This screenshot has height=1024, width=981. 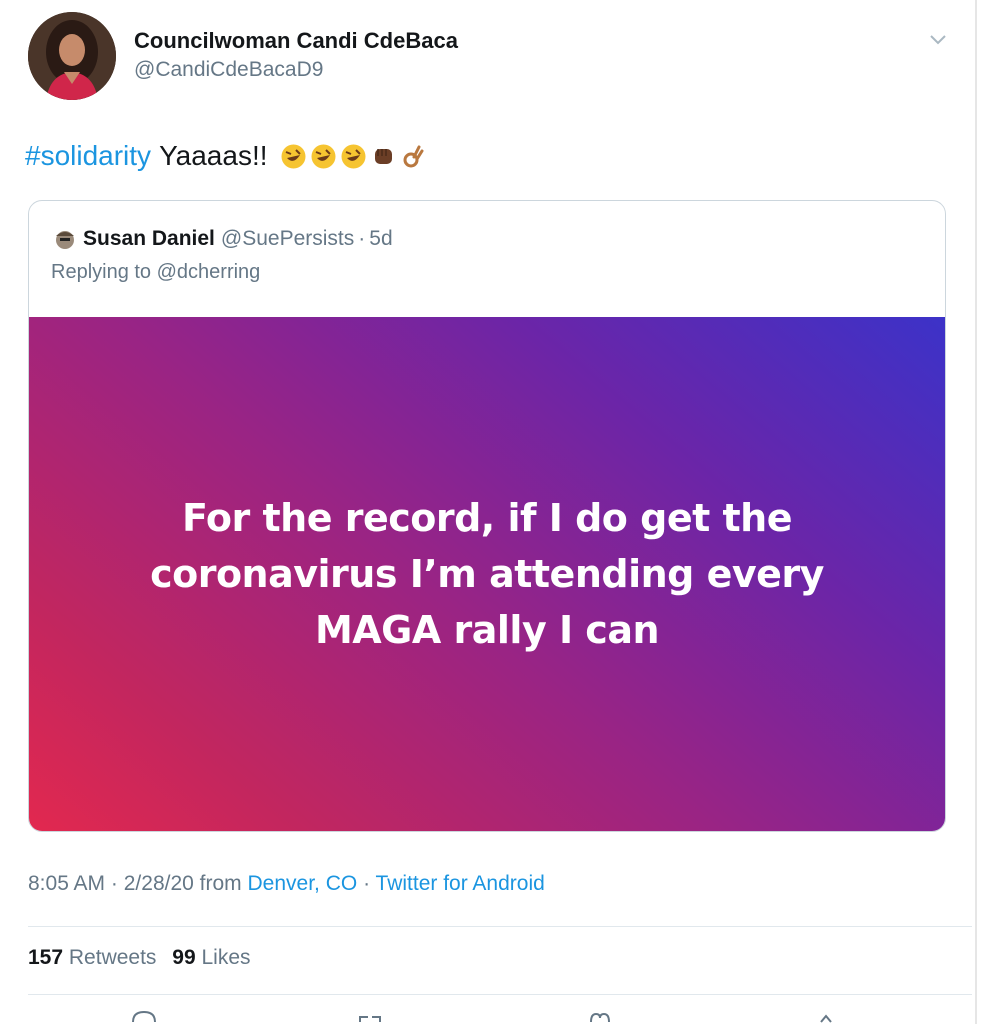 What do you see at coordinates (303, 883) in the screenshot?
I see `location-link: Denver, CO` at bounding box center [303, 883].